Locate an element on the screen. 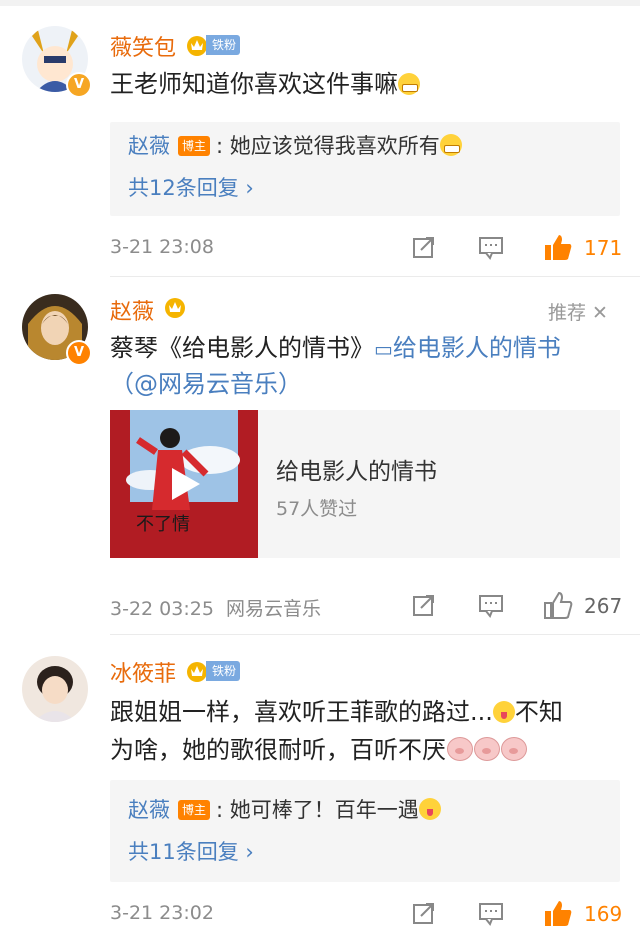 Image resolution: width=640 pixels, height=939 pixels. like-count: 171 is located at coordinates (603, 248).